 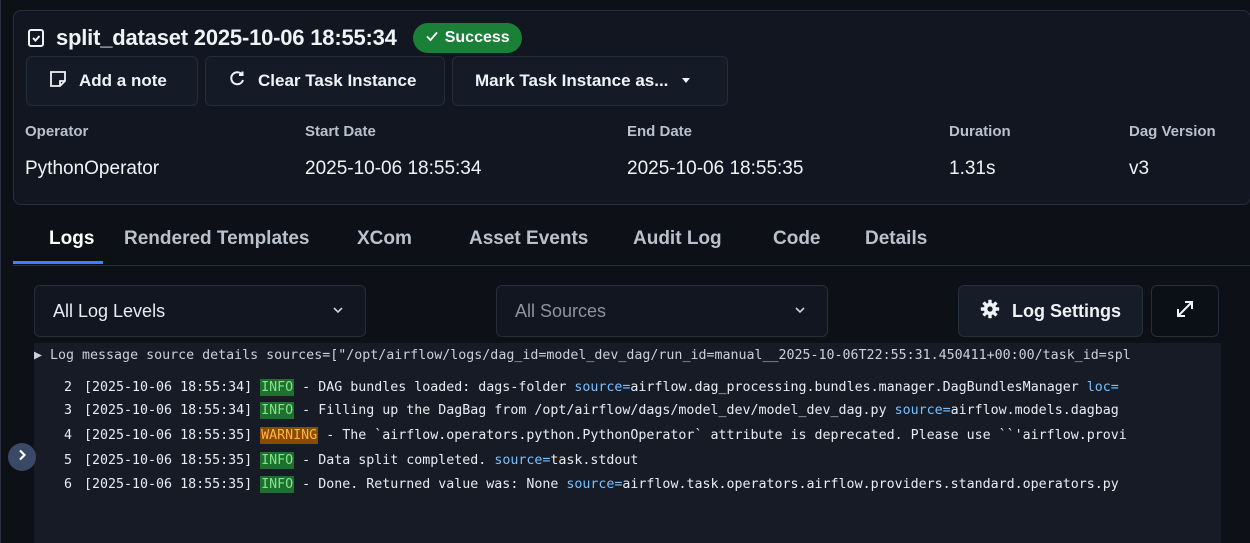 I want to click on status-badge: Success, so click(x=467, y=38).